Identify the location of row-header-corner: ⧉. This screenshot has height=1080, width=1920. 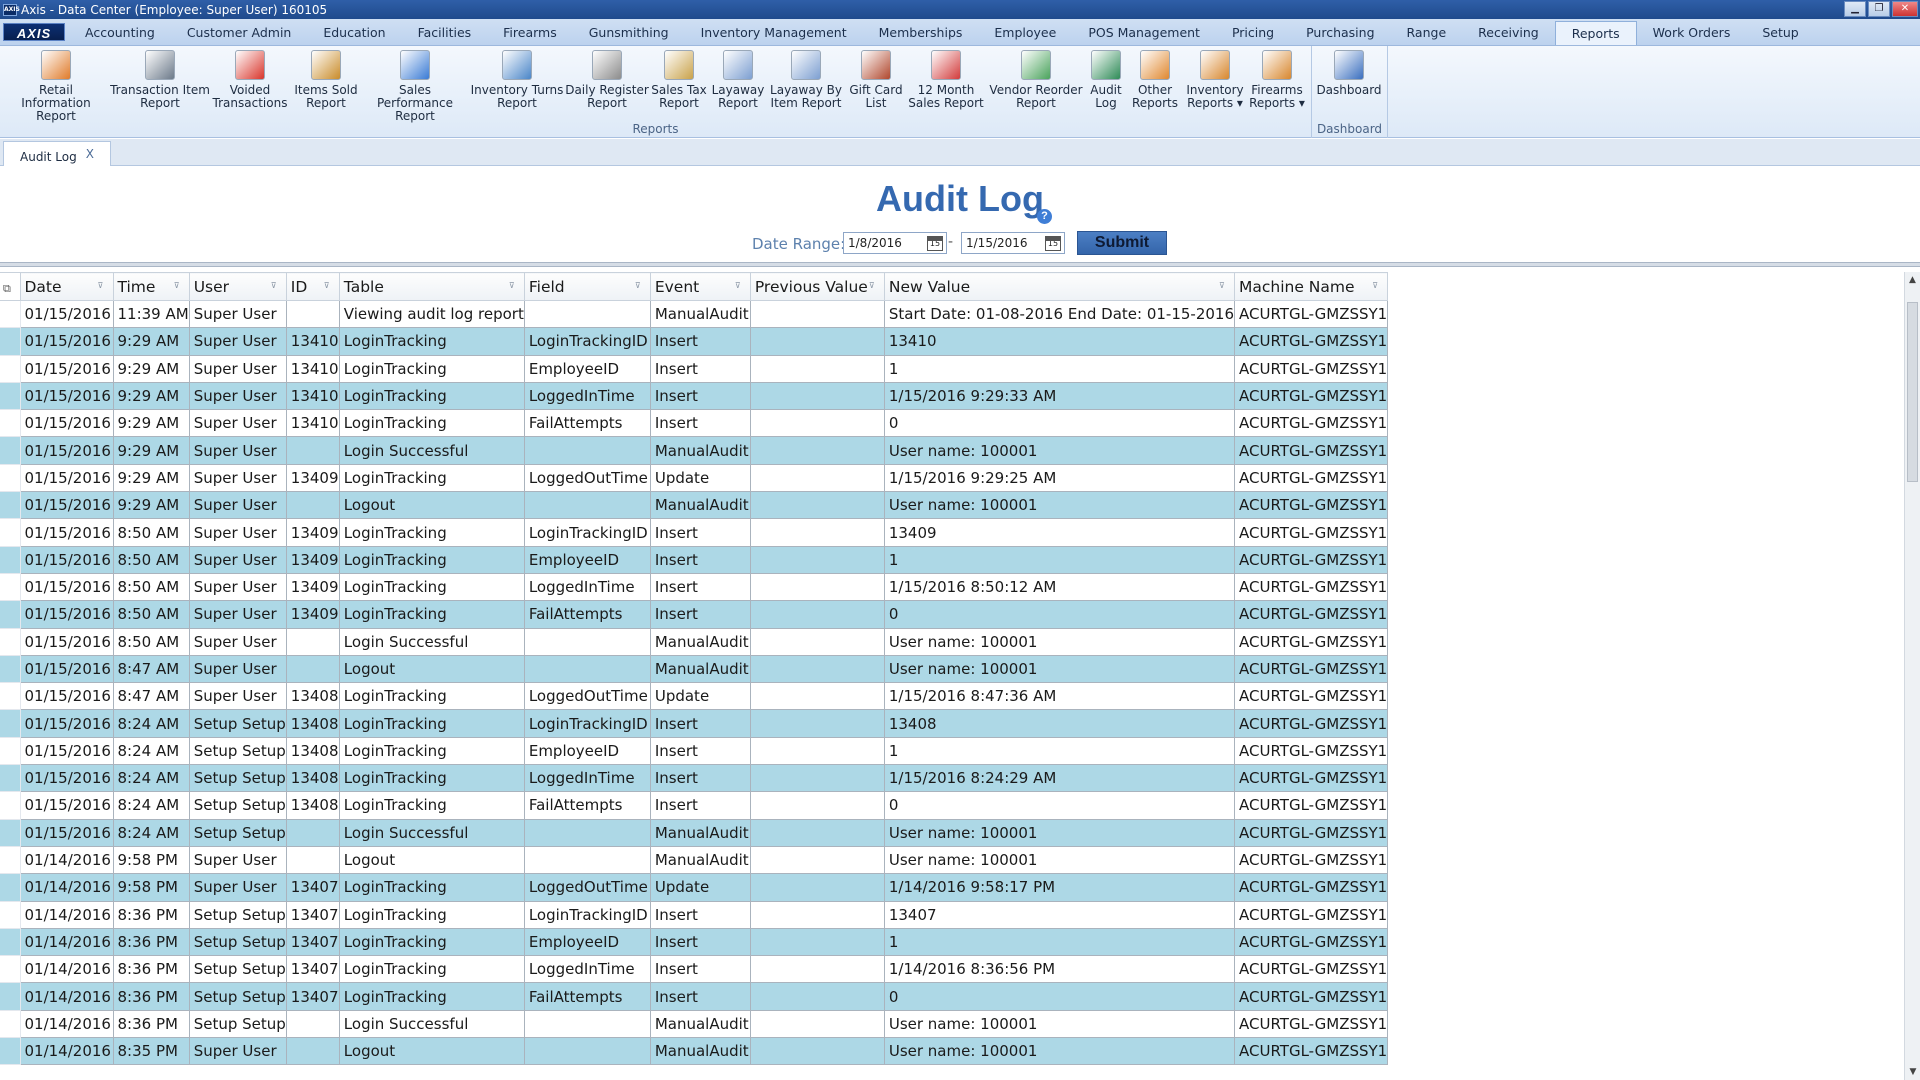
(10, 286).